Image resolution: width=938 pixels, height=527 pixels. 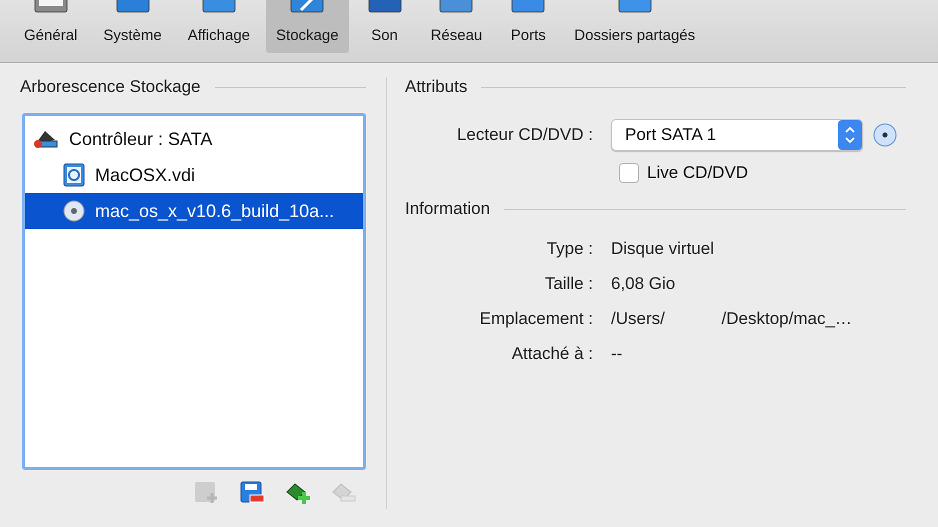 I want to click on toolbar-tab: Stockage, so click(x=307, y=26).